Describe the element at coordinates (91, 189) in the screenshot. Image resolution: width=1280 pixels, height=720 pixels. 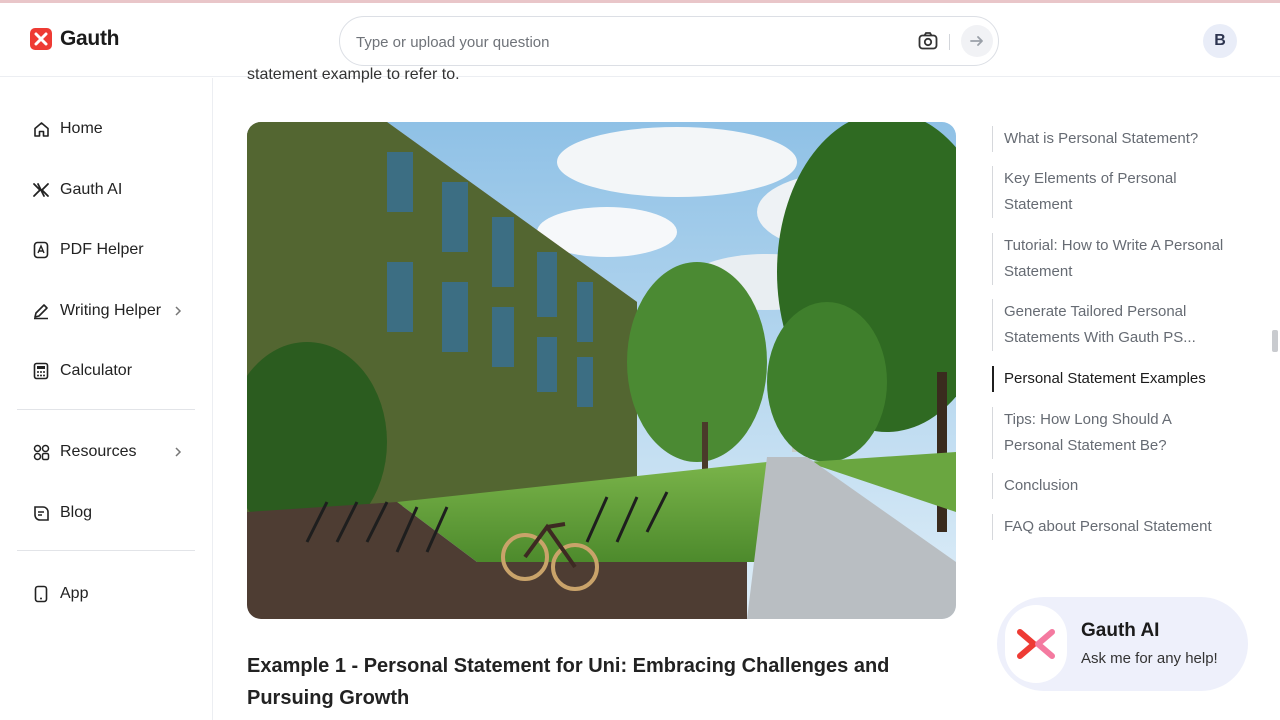
I see `sidebar-item-label: Gauth AI` at that location.